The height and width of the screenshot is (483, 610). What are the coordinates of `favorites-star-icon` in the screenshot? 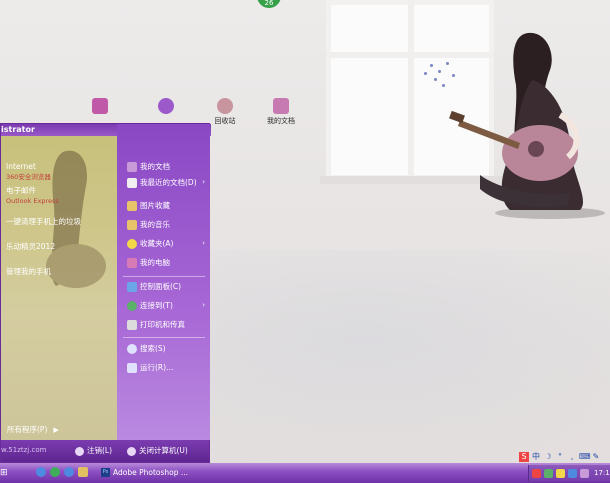 It's located at (132, 244).